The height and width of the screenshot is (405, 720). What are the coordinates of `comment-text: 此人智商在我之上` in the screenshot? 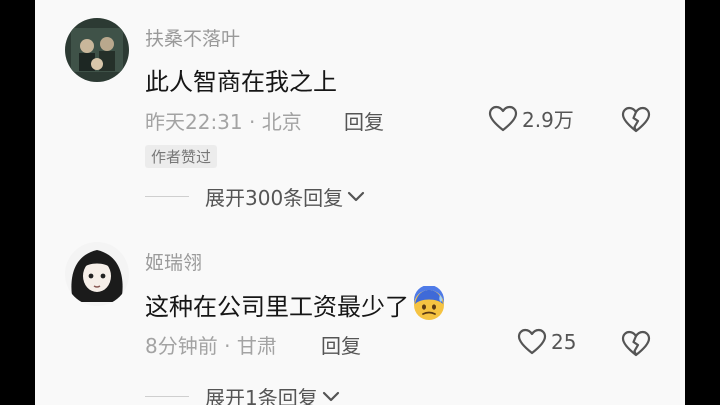 It's located at (241, 79).